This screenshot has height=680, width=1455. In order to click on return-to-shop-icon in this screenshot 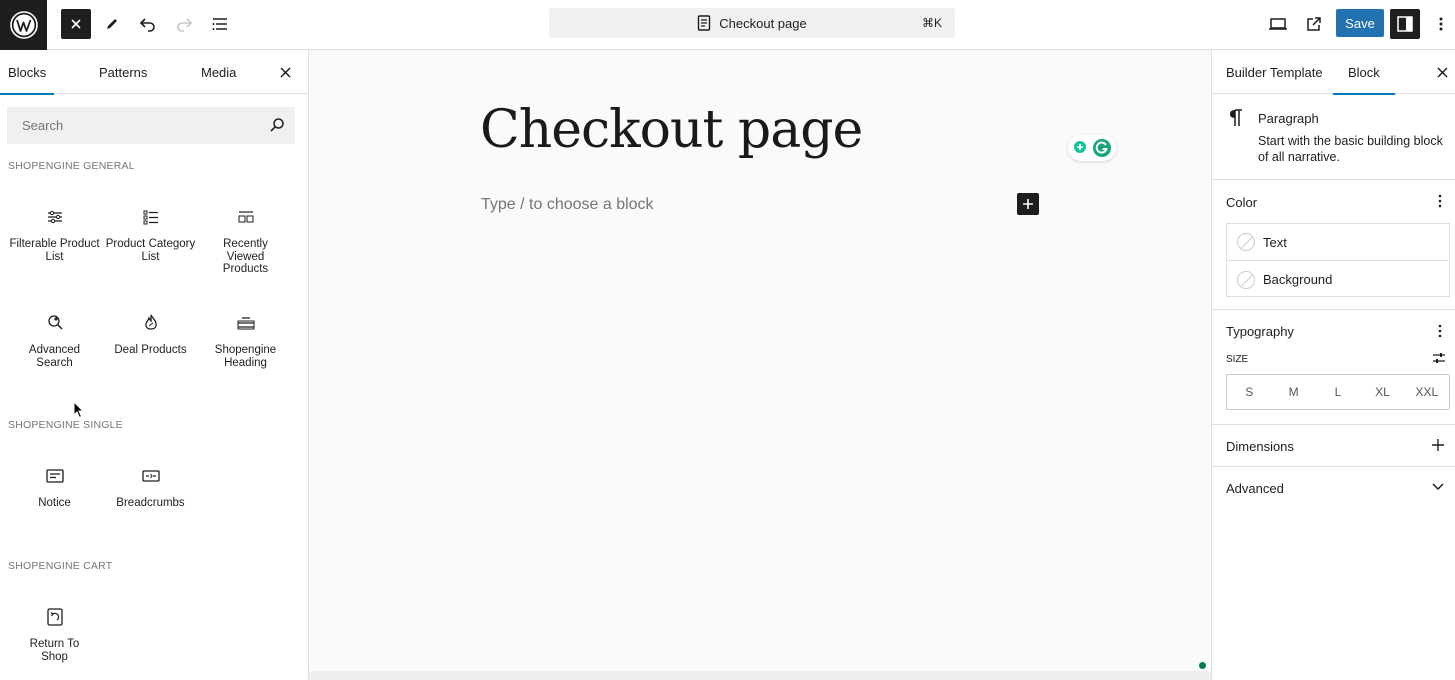, I will do `click(54, 617)`.